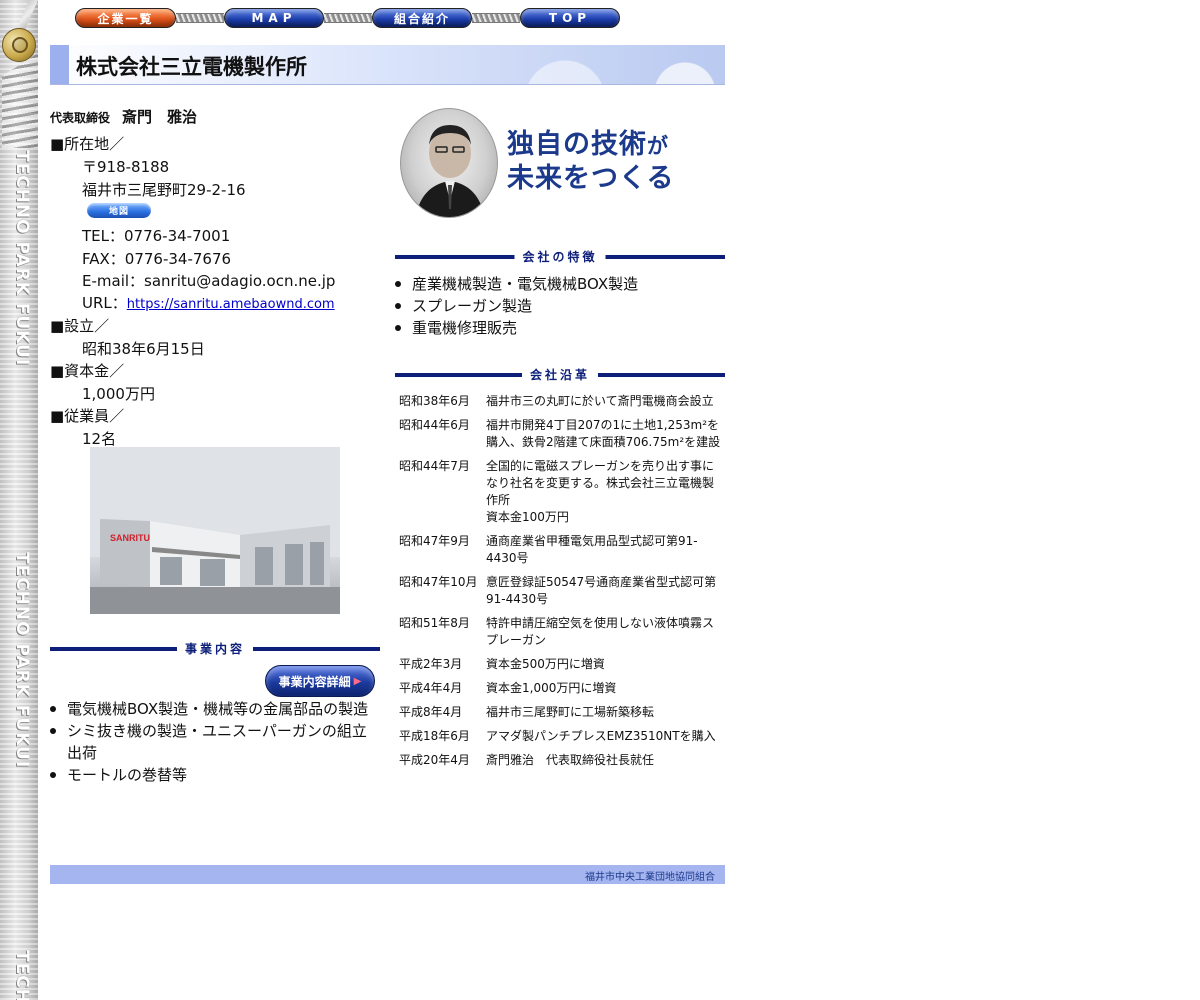 Image resolution: width=1200 pixels, height=1000 pixels. Describe the element at coordinates (130, 538) in the screenshot. I see `factory-sign: SANRITU` at that location.